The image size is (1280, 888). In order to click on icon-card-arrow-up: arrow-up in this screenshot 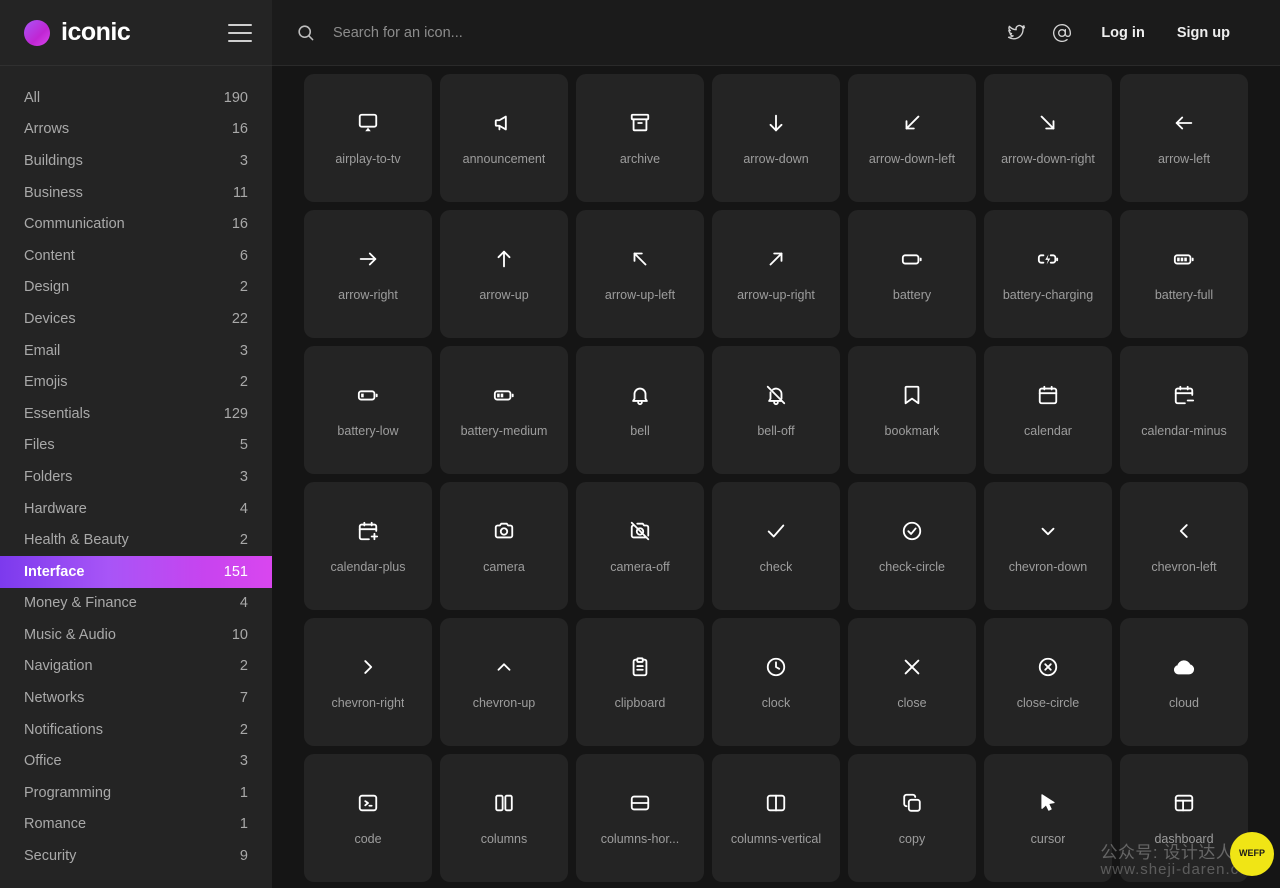, I will do `click(504, 274)`.